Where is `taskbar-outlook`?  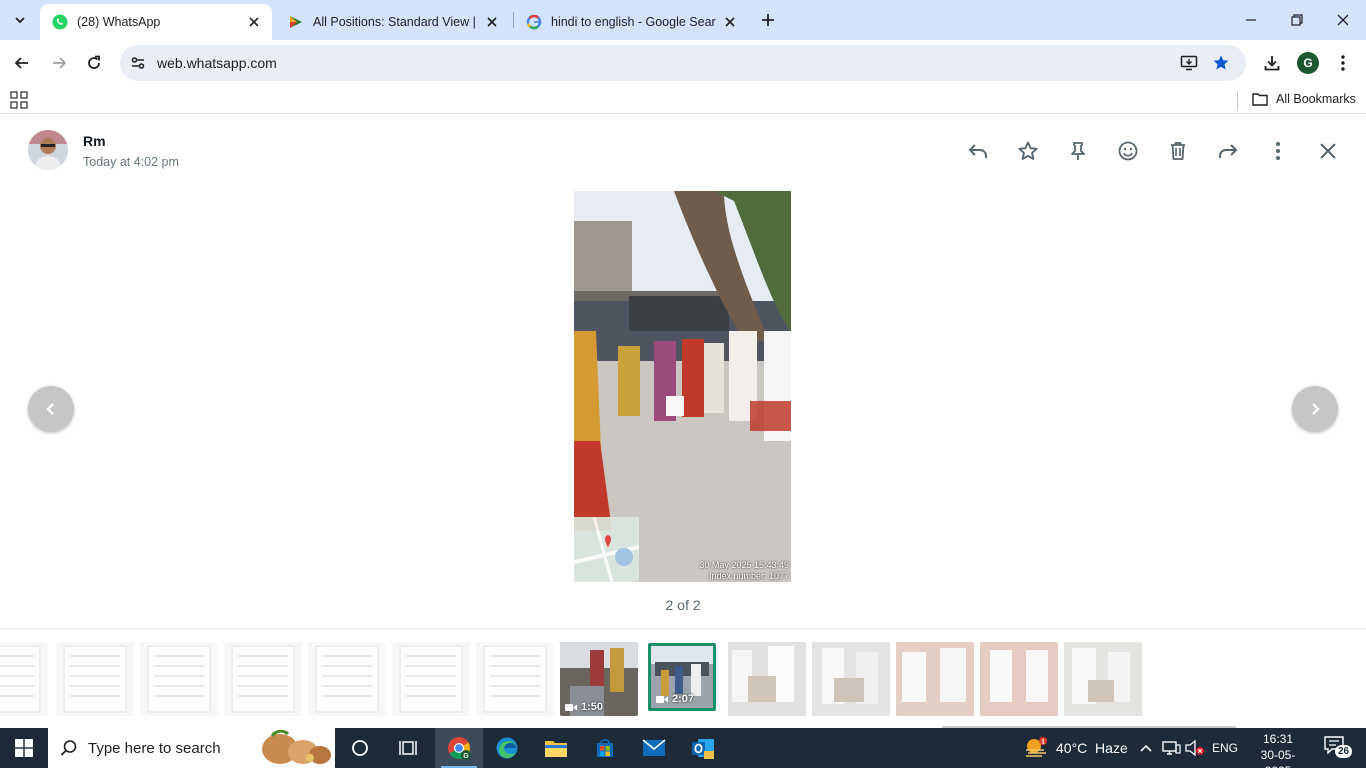 taskbar-outlook is located at coordinates (703, 748).